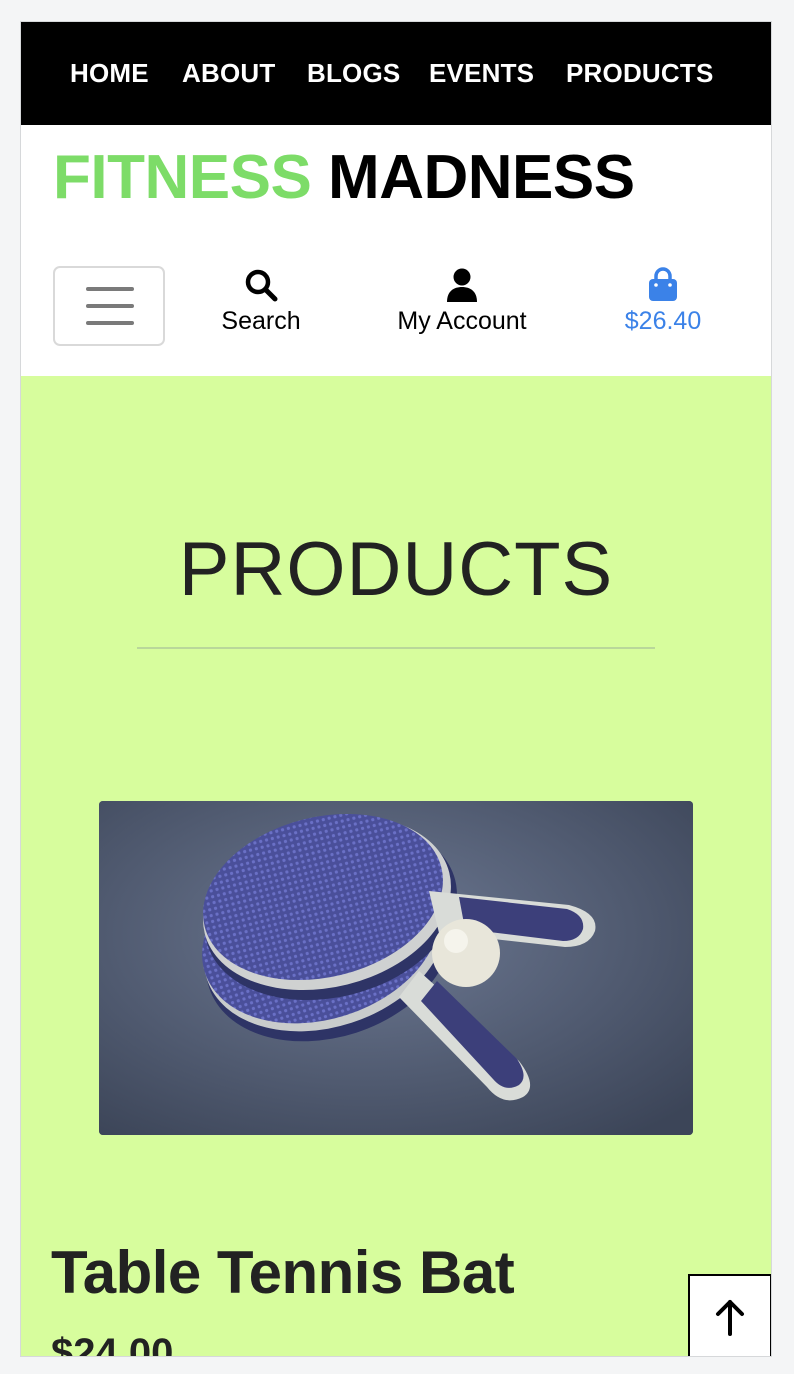 This screenshot has height=1374, width=794. I want to click on product-name: Table Tennis Bat, so click(283, 1272).